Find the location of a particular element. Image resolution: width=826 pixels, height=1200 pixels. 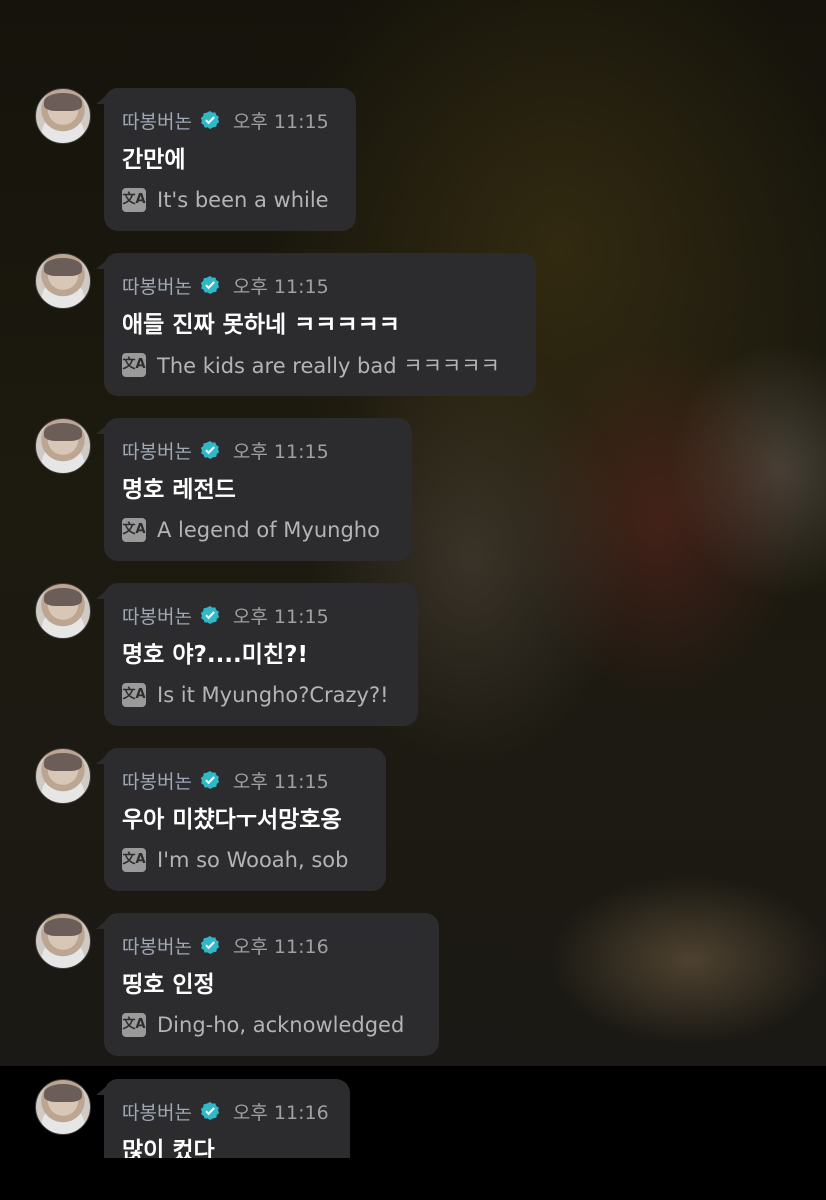

translation-text: It's been a while is located at coordinates (243, 200).